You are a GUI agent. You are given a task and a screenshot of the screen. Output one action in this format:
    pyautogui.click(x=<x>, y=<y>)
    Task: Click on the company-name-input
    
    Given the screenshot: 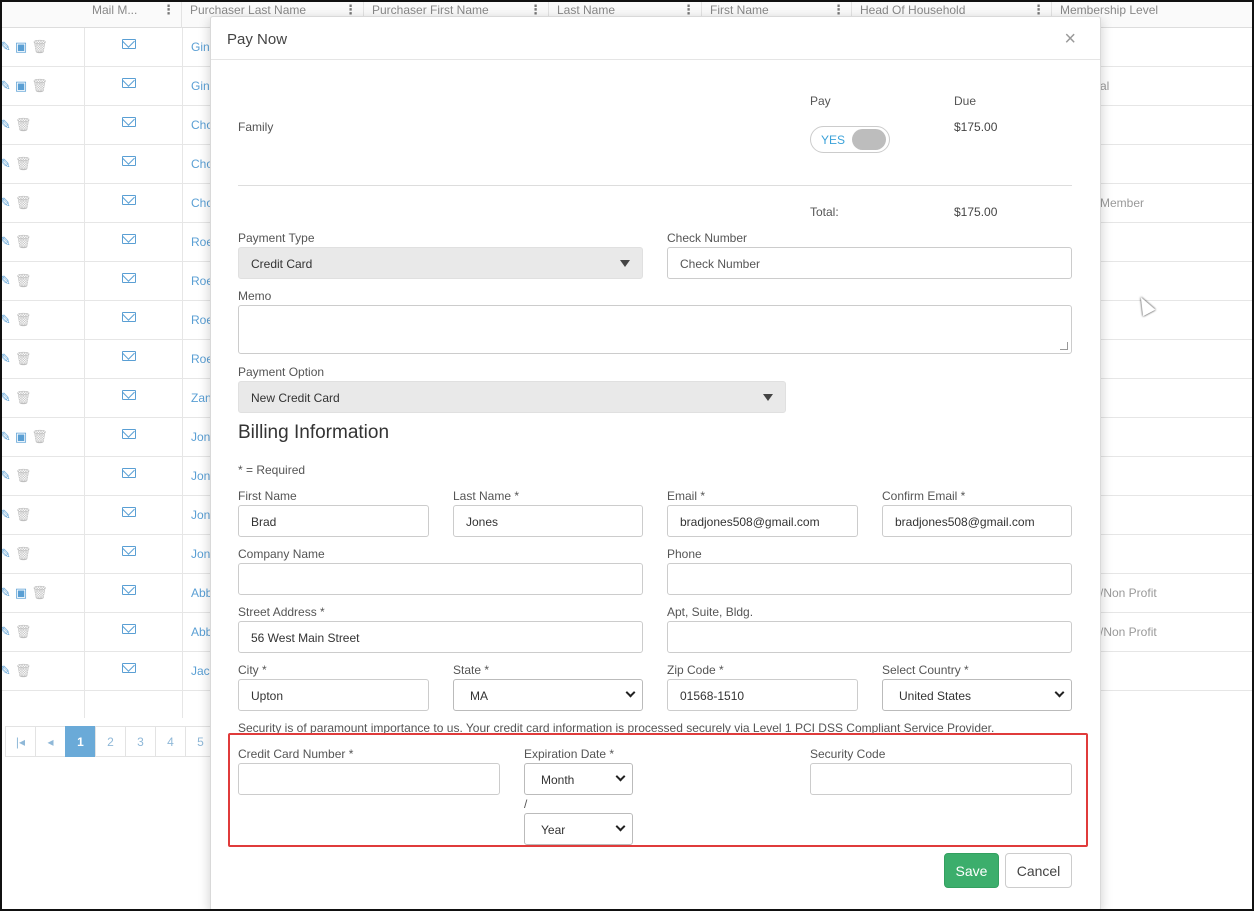 What is the action you would take?
    pyautogui.click(x=440, y=579)
    